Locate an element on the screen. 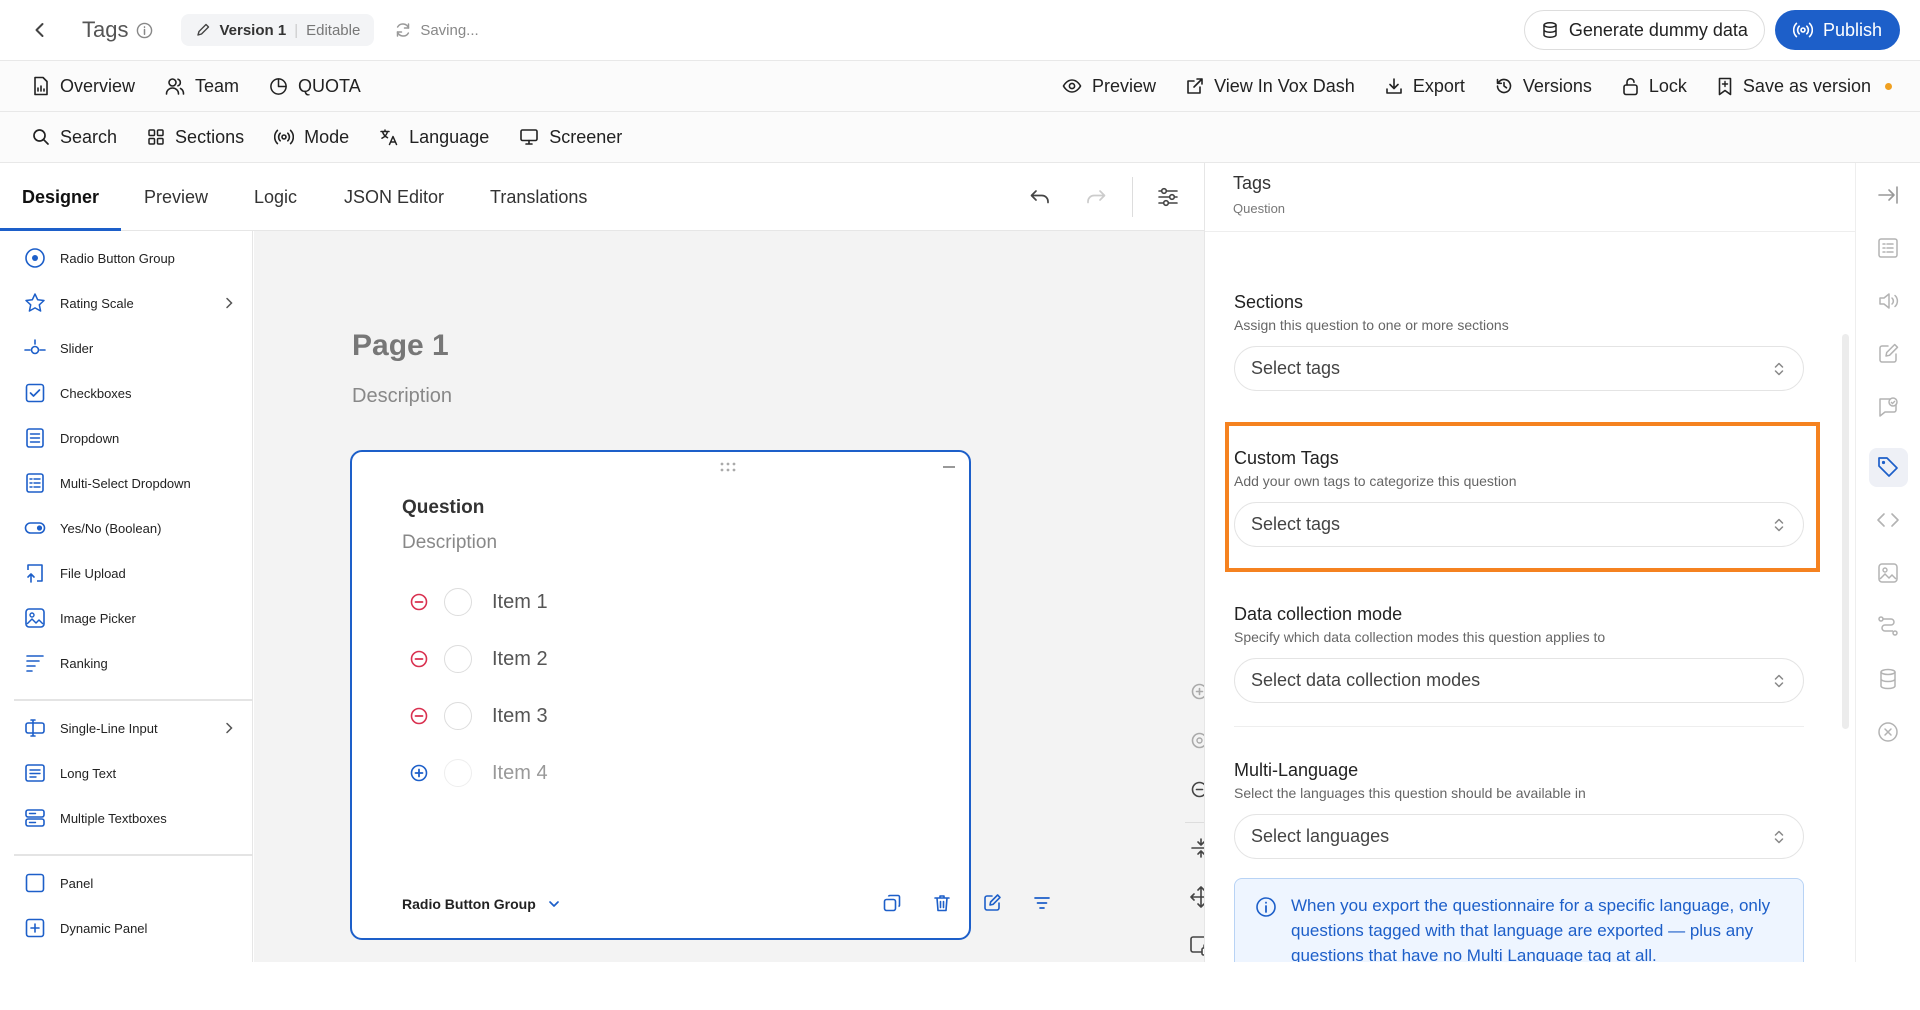 This screenshot has height=1010, width=1920. nav-export: Export is located at coordinates (1425, 86).